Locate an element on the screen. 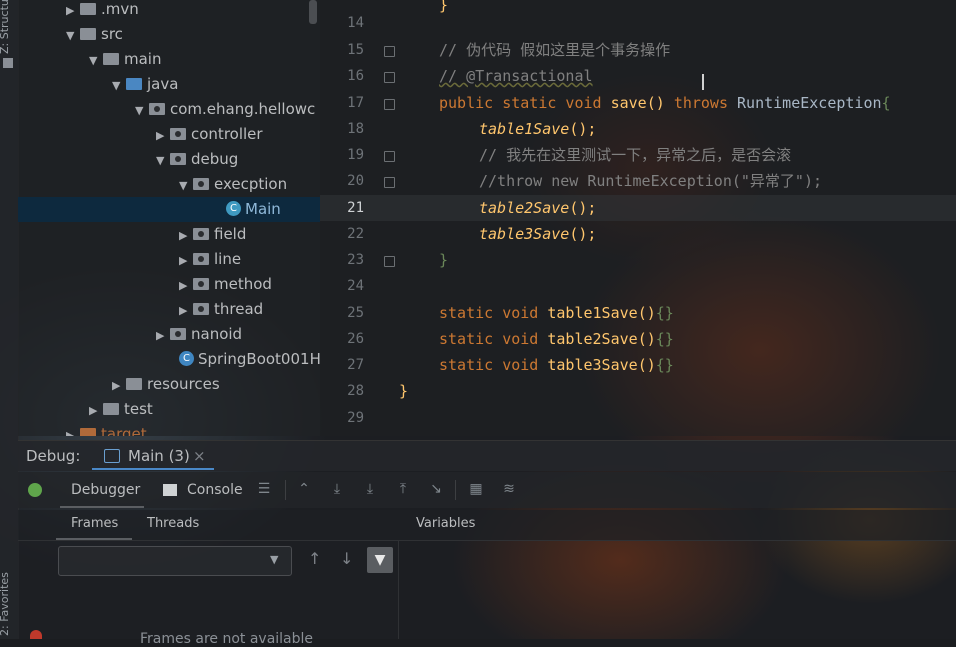 The image size is (956, 647). tree-item-label: main is located at coordinates (143, 59).